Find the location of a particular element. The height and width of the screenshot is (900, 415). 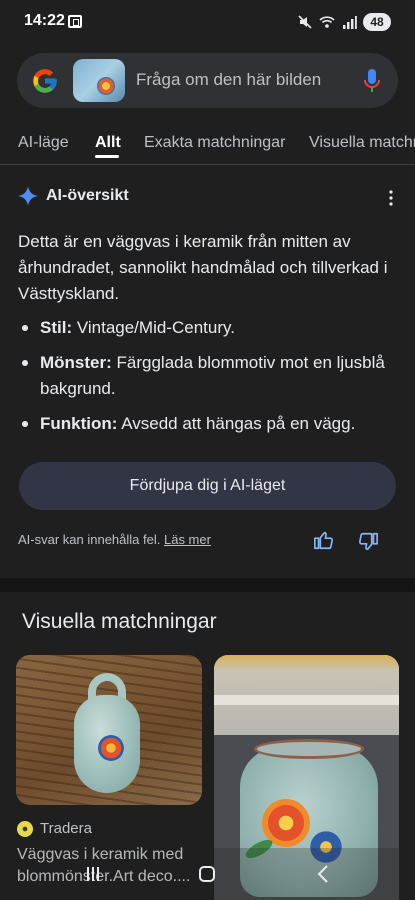

status-icons: 48 is located at coordinates (344, 22).